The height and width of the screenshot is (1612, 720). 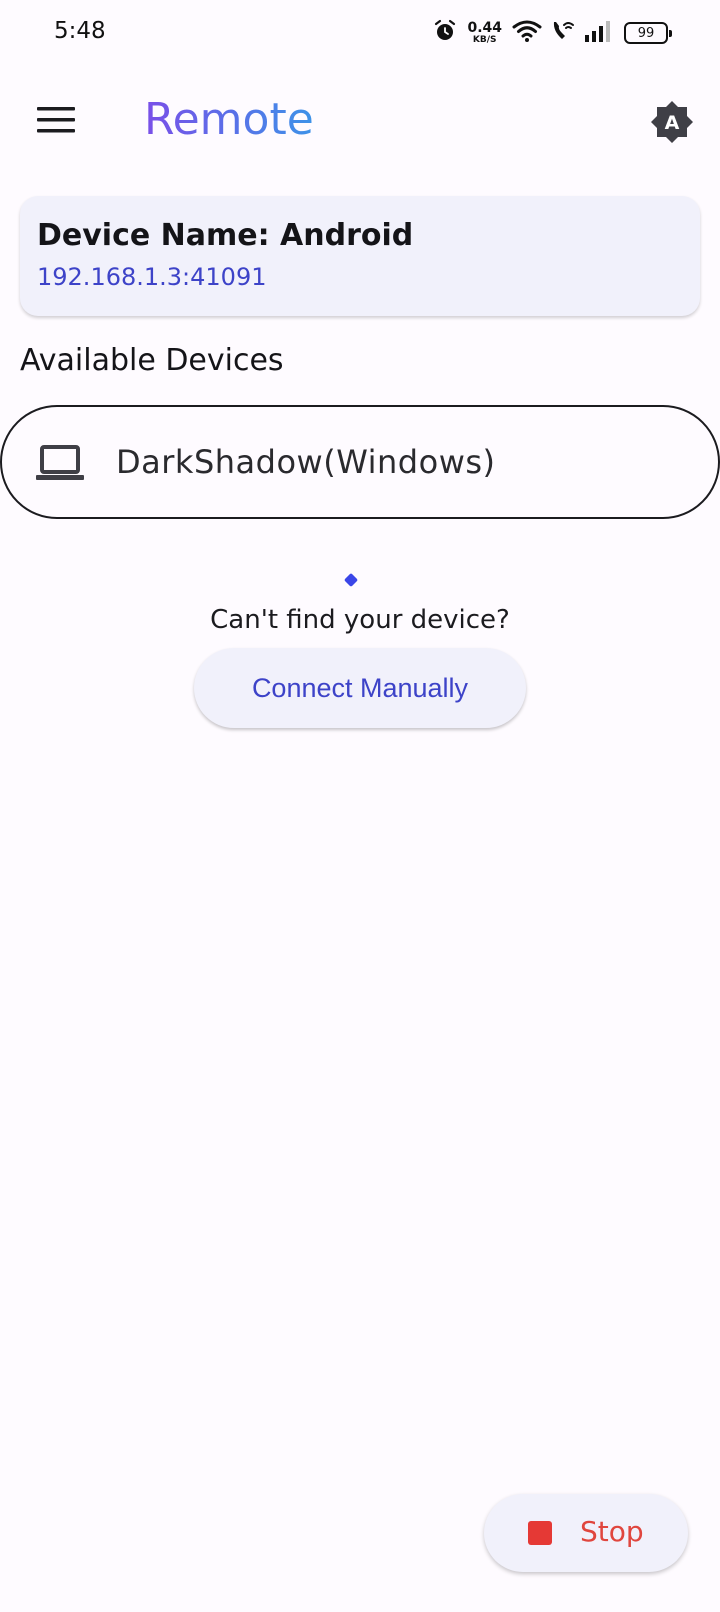 I want to click on cant-find-prompt: Can't find your device?, so click(x=360, y=620).